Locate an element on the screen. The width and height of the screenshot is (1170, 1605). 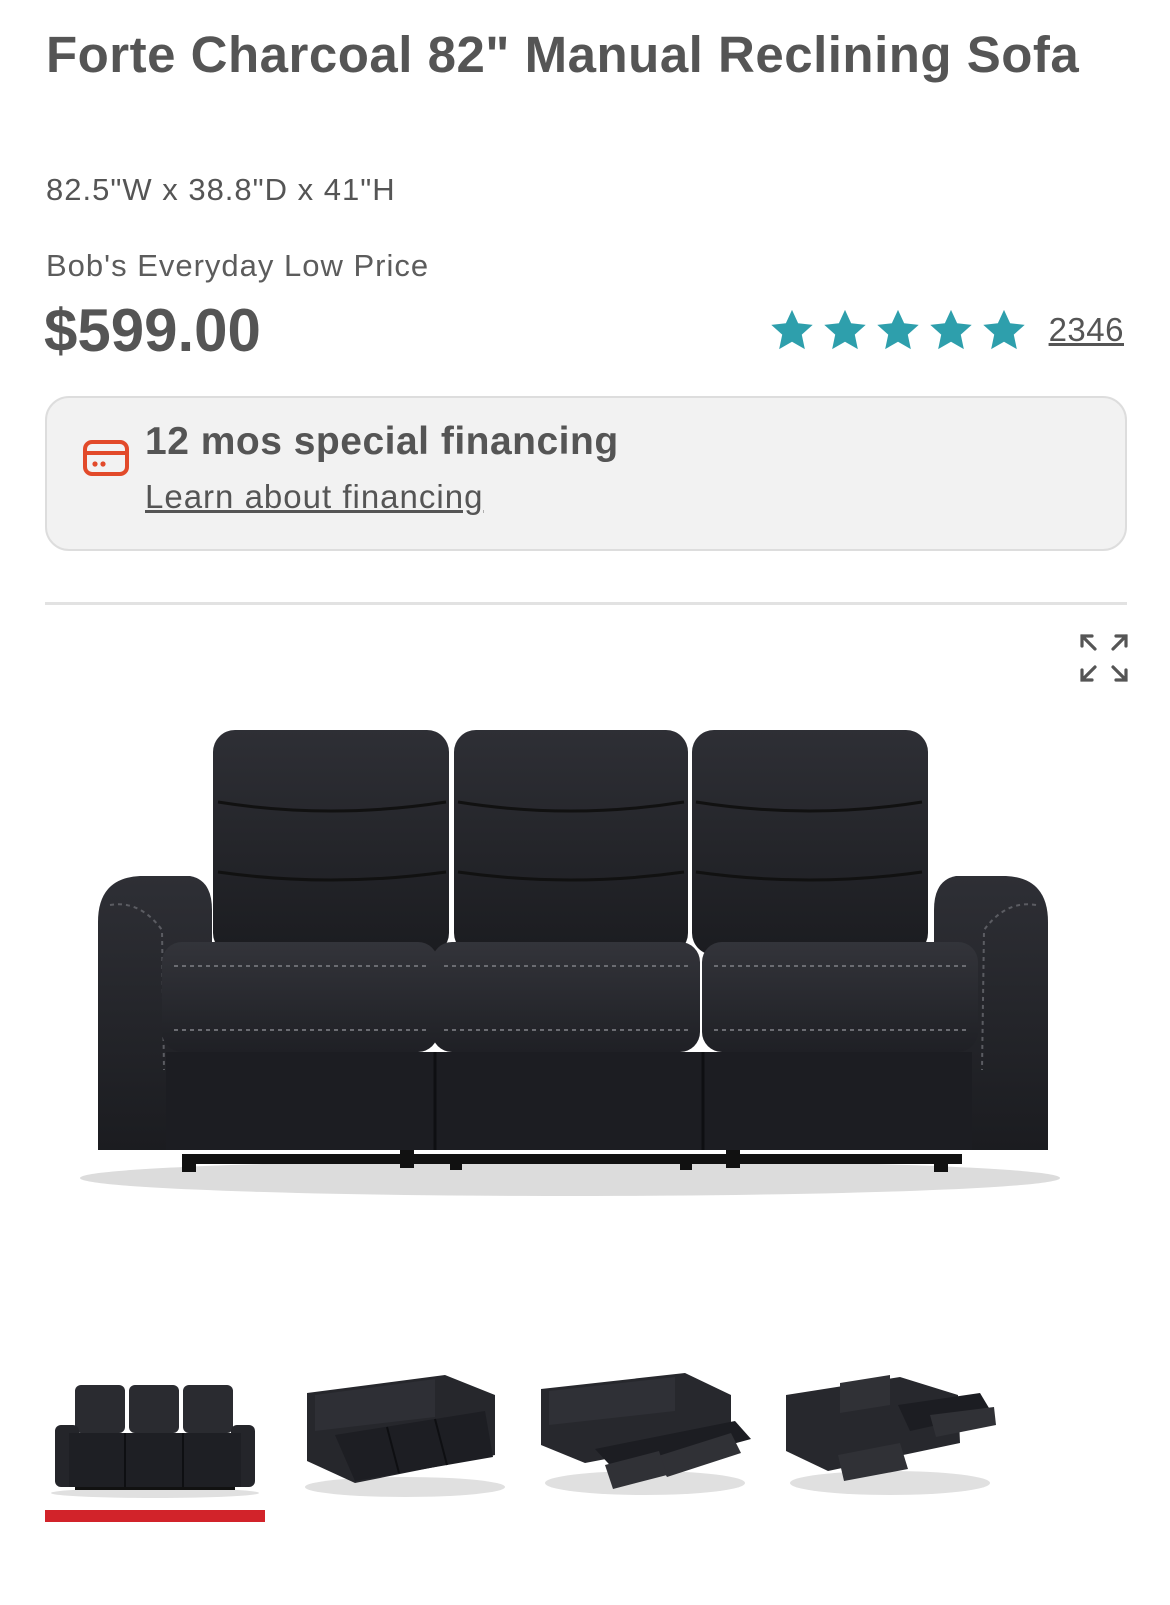
review-count-link: 2346 is located at coordinates (1086, 330).